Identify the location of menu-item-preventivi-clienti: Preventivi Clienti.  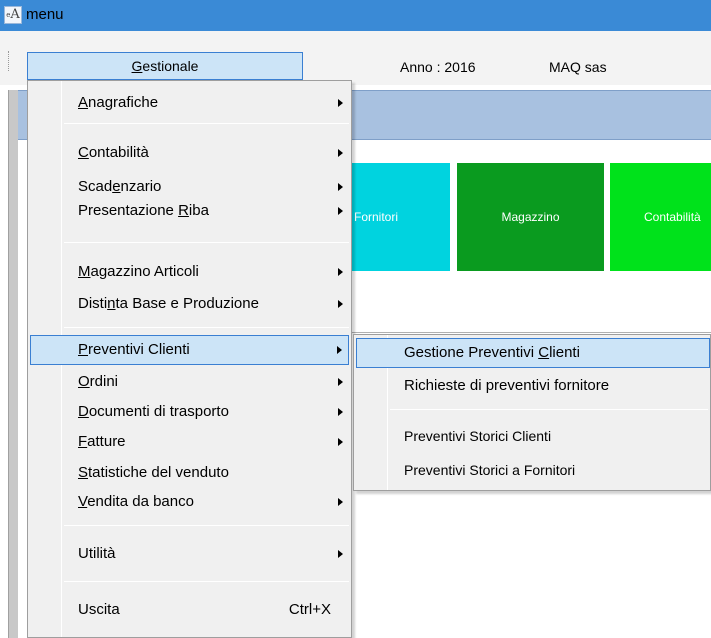
(189, 350).